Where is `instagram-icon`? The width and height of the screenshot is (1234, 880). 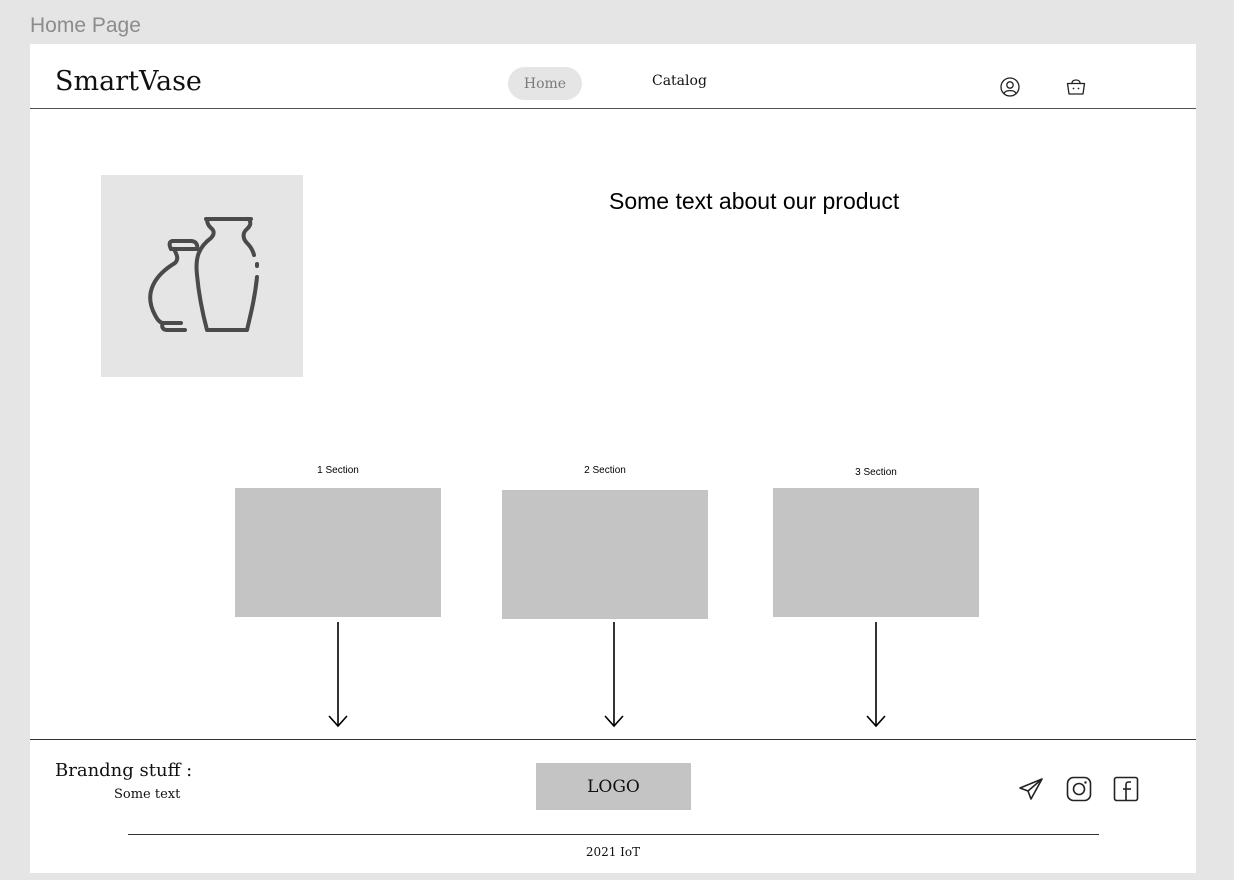 instagram-icon is located at coordinates (1079, 789).